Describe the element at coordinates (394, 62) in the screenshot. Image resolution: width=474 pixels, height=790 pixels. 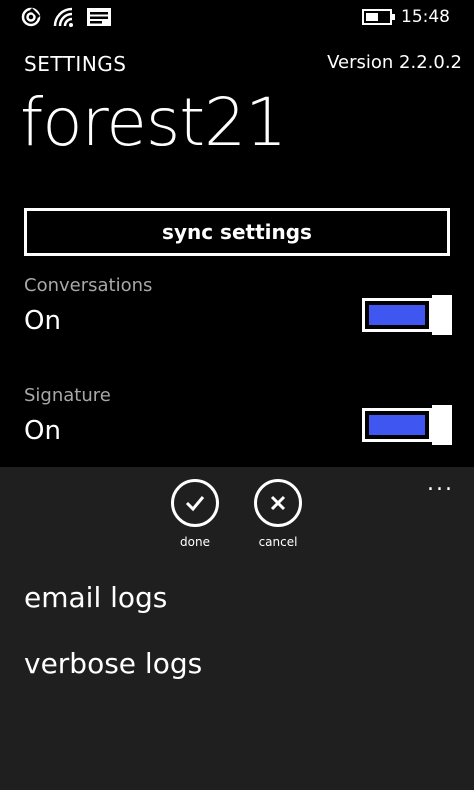
I see `version-label: Version 2.2.0.2` at that location.